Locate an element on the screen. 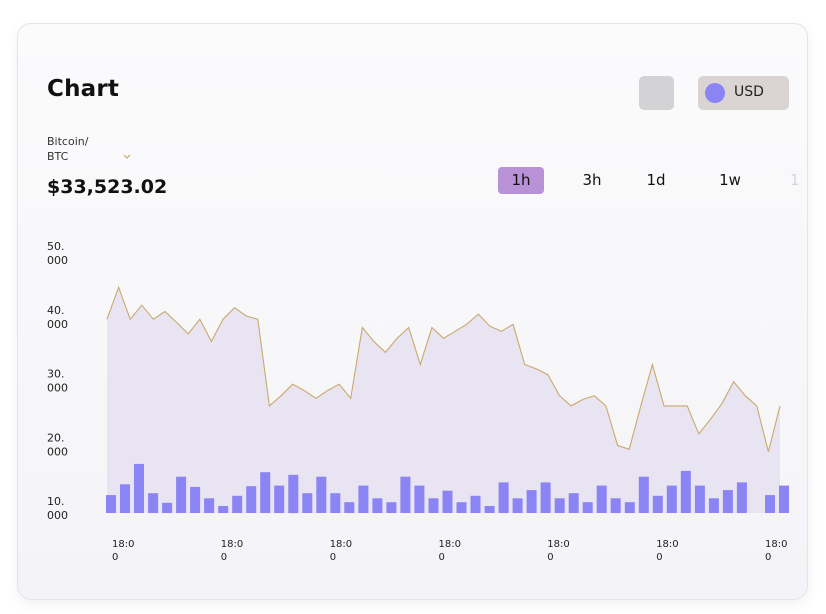 The image size is (826, 614). y-tick-label: 50. is located at coordinates (56, 246).